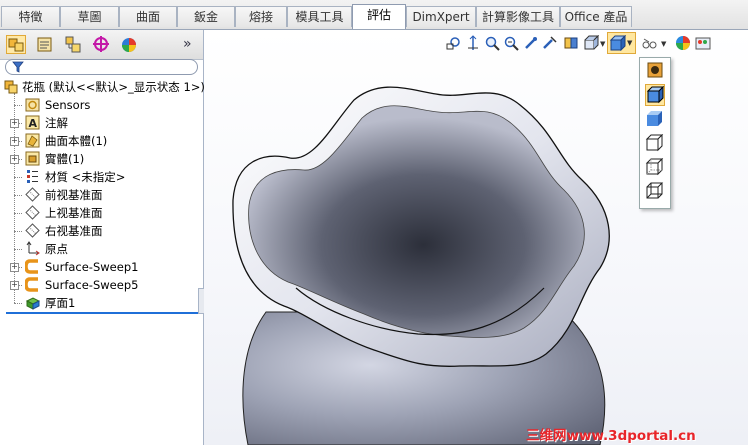 This screenshot has width=748, height=445. I want to click on shaded-option, so click(655, 119).